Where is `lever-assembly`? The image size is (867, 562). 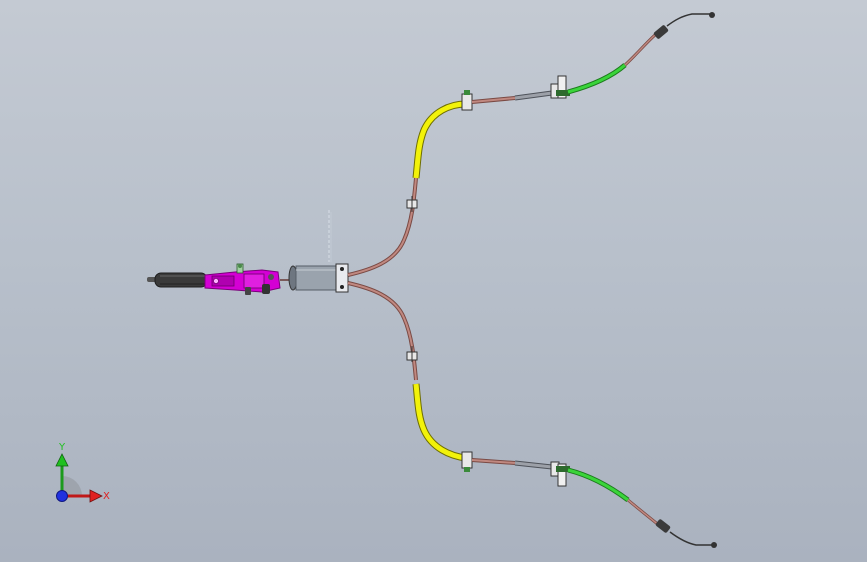
lever-assembly is located at coordinates (242, 279).